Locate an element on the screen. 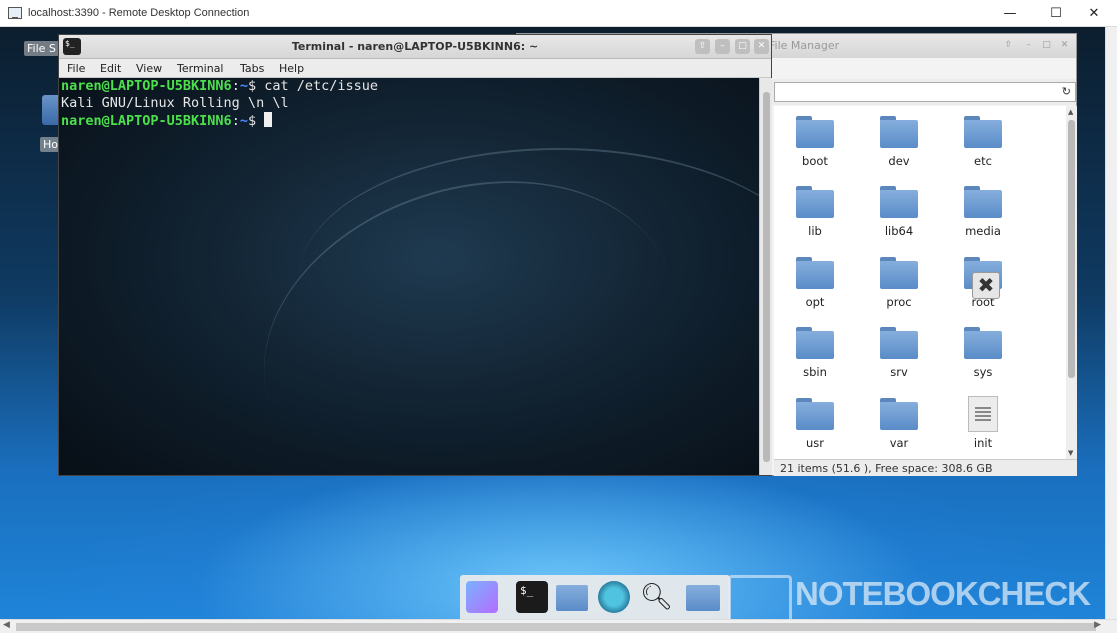 This screenshot has width=1117, height=633. folder-opt: opt is located at coordinates (815, 283).